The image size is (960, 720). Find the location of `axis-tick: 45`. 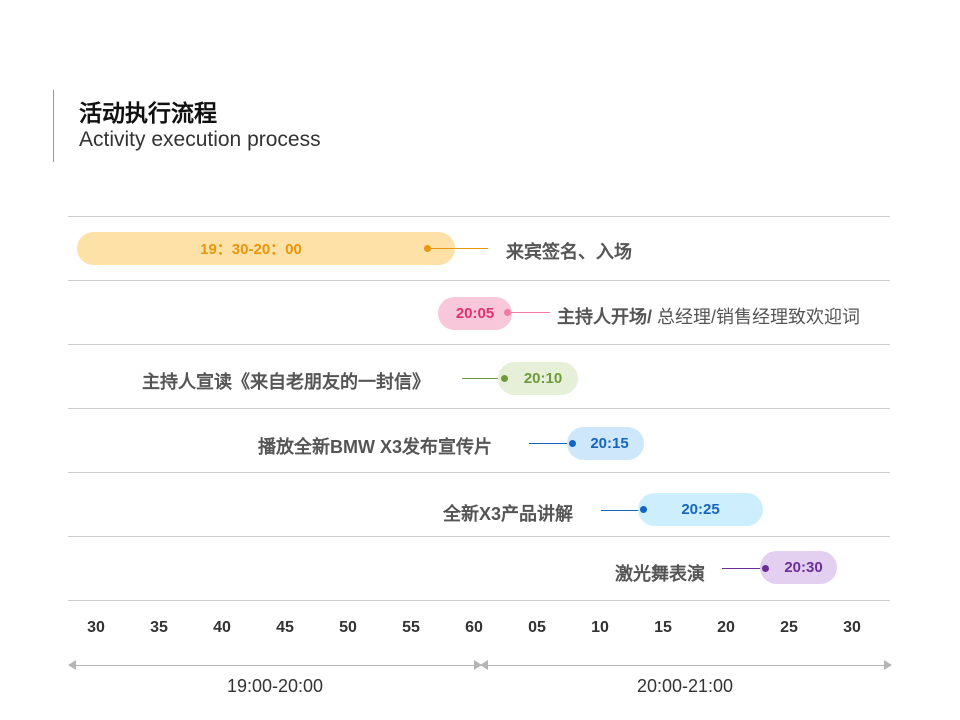

axis-tick: 45 is located at coordinates (285, 627).